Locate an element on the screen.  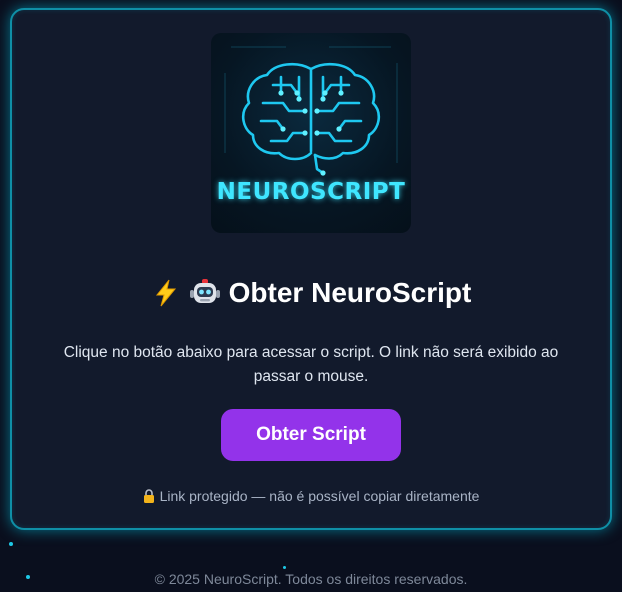
page-title: Obter NeuroScript is located at coordinates (311, 293).